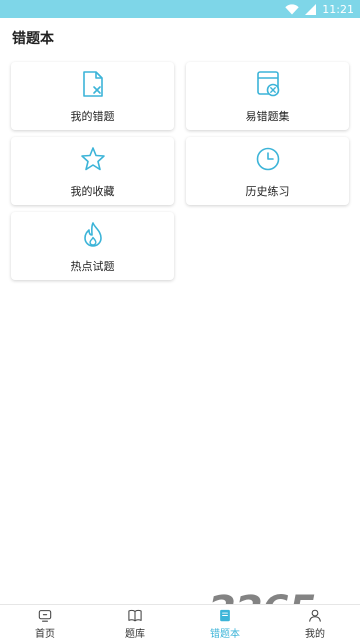 This screenshot has width=360, height=640. Describe the element at coordinates (33, 39) in the screenshot. I see `page-title: 错题本` at that location.